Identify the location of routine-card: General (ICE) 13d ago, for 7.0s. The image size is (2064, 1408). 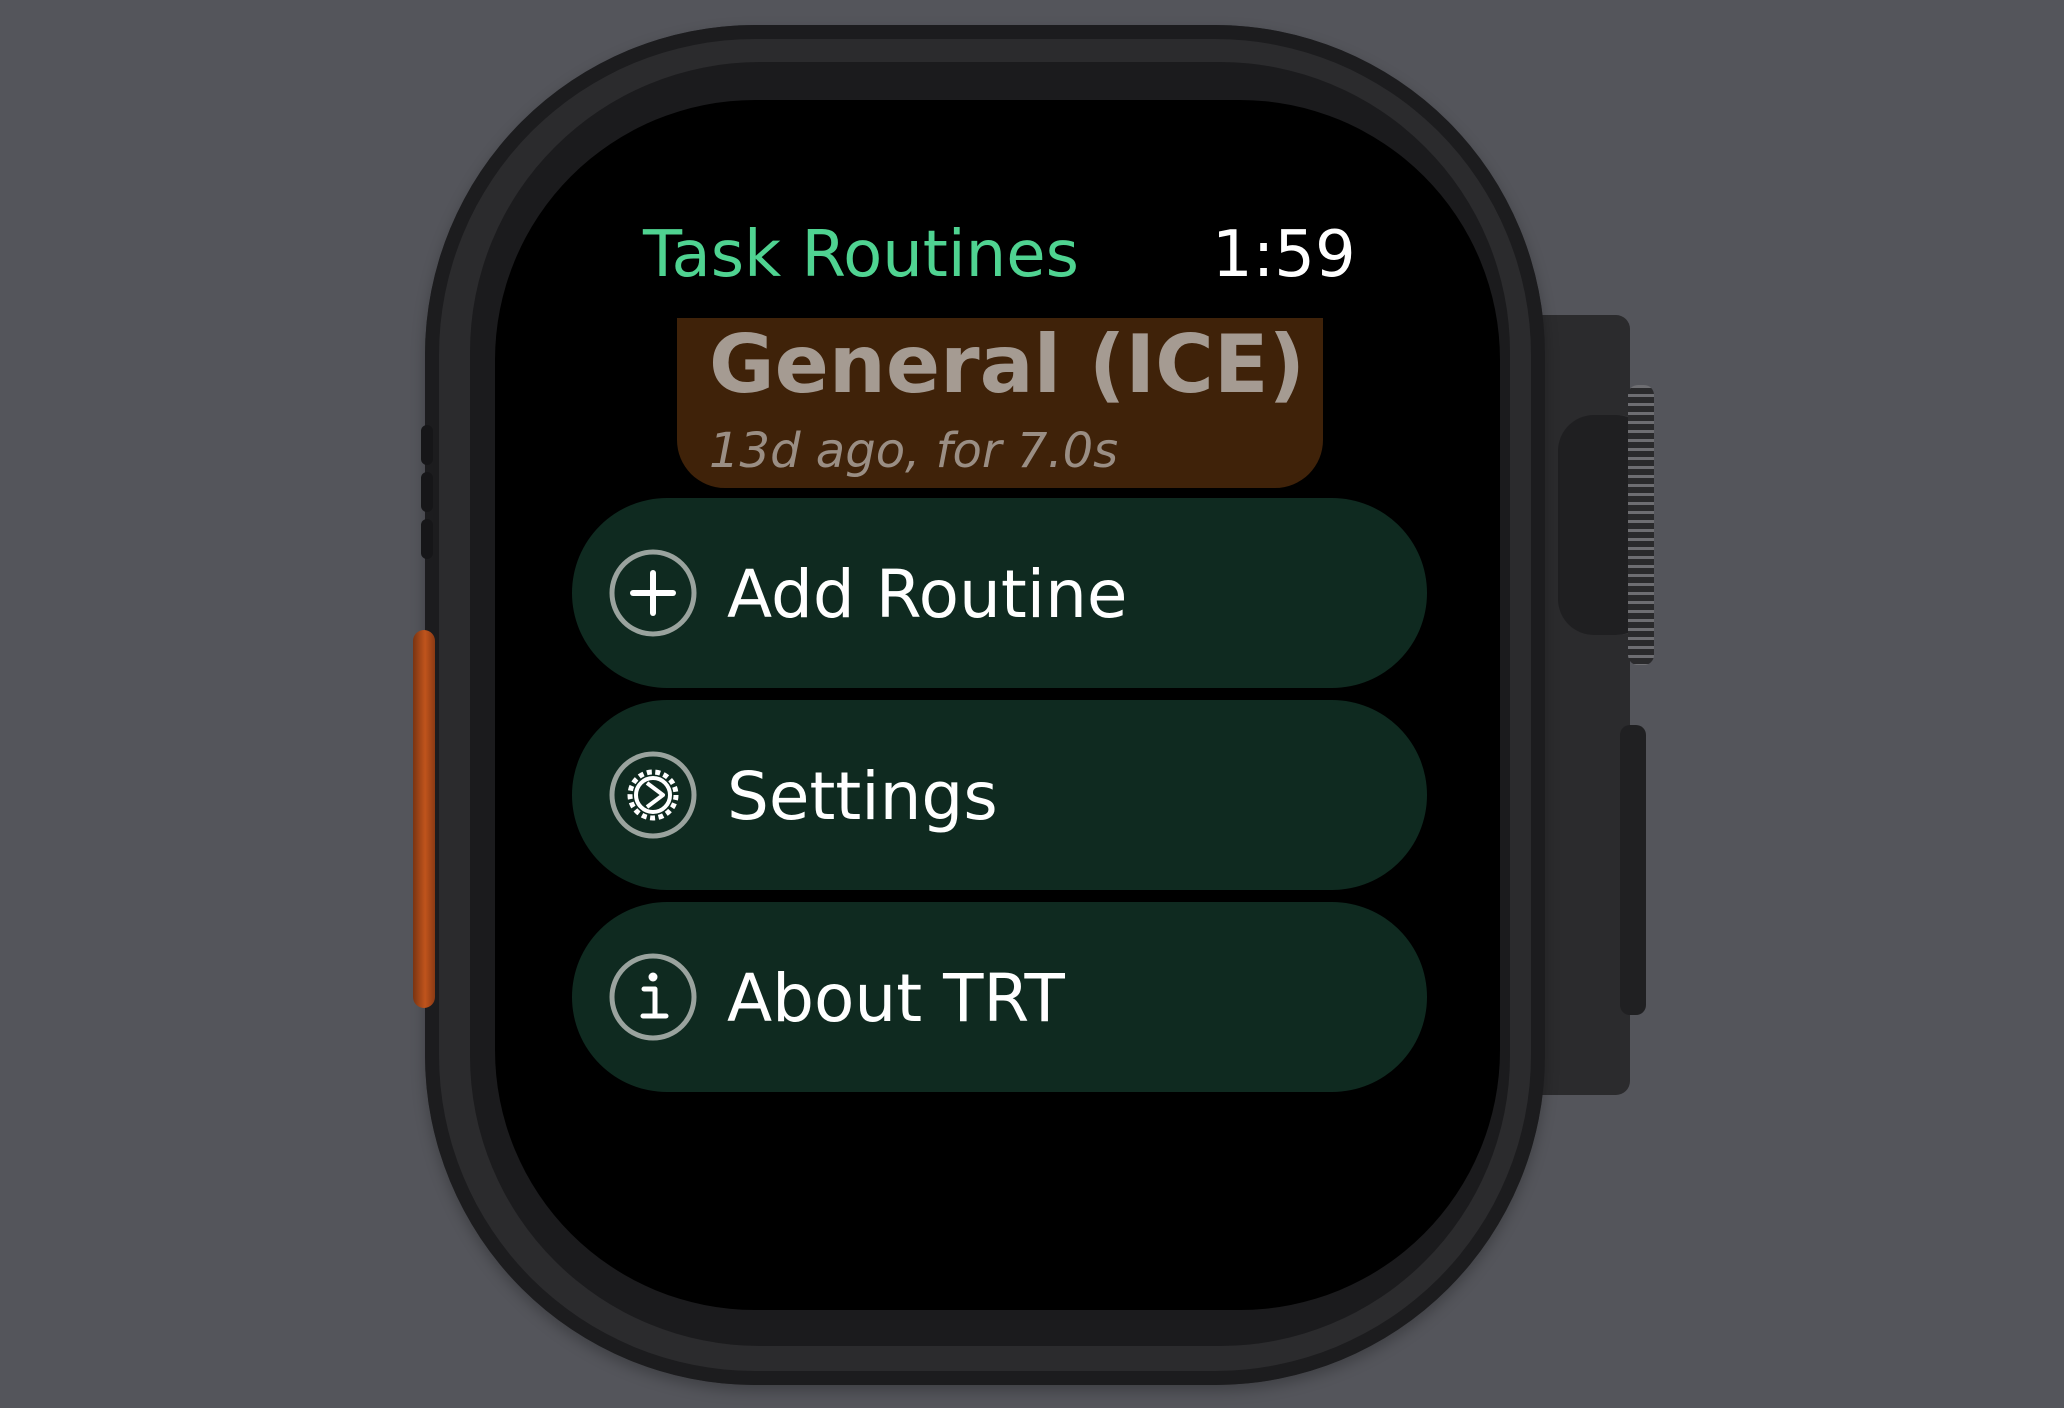
(1000, 403).